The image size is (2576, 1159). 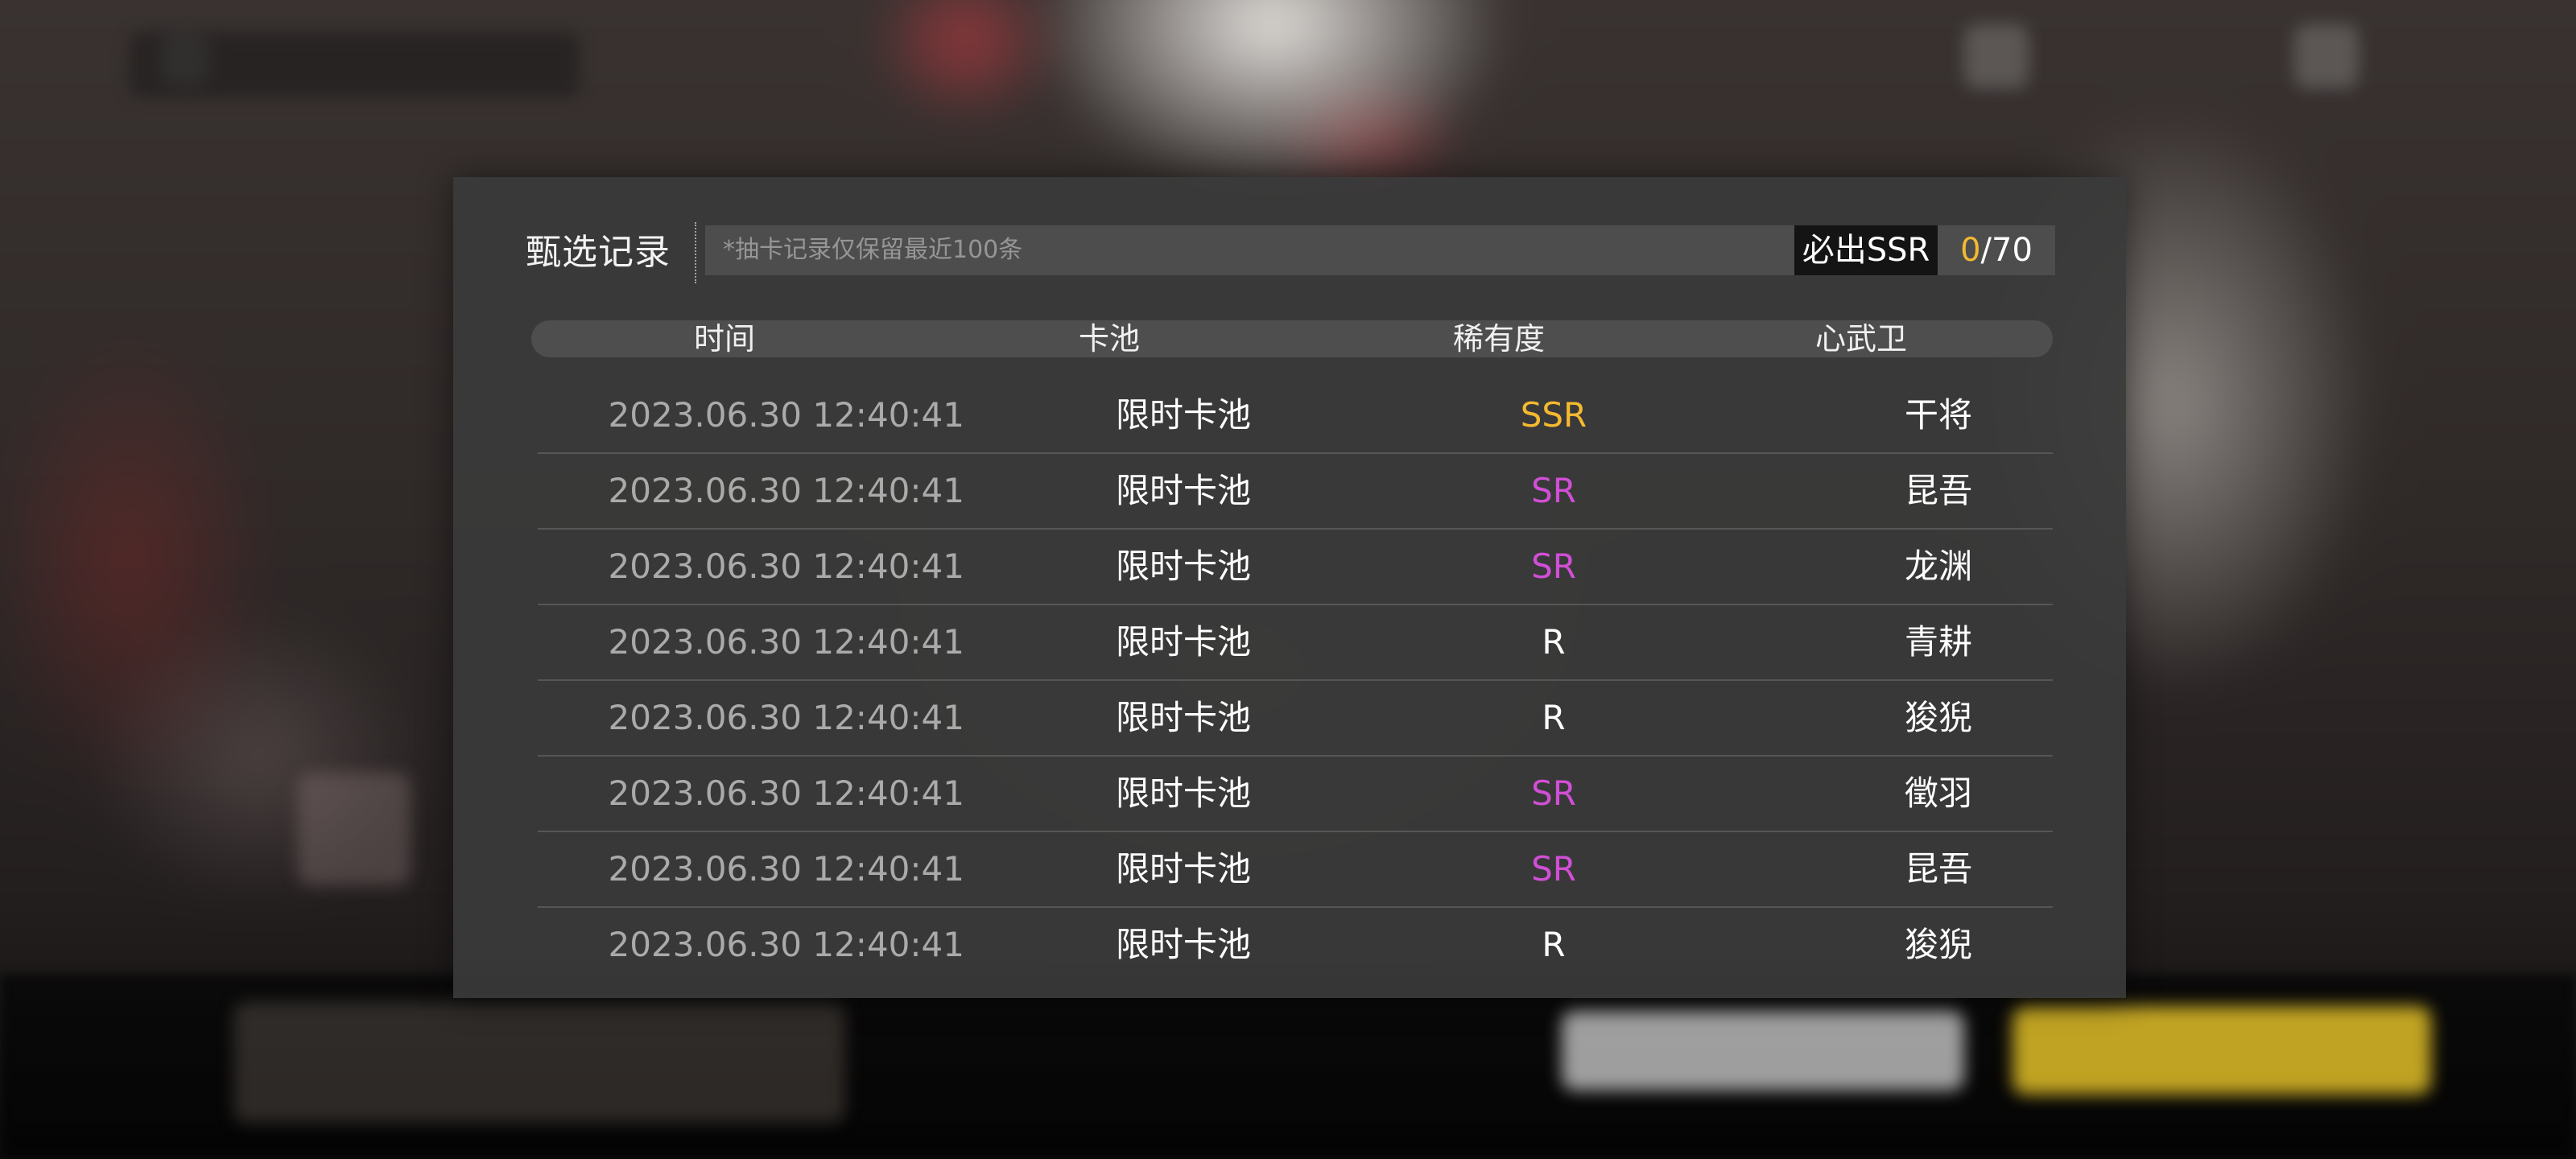 What do you see at coordinates (1553, 415) in the screenshot?
I see `row-rarity: SSR` at bounding box center [1553, 415].